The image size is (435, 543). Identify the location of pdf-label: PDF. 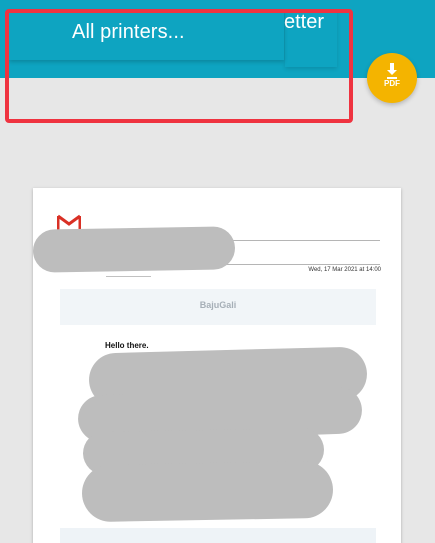
(392, 83).